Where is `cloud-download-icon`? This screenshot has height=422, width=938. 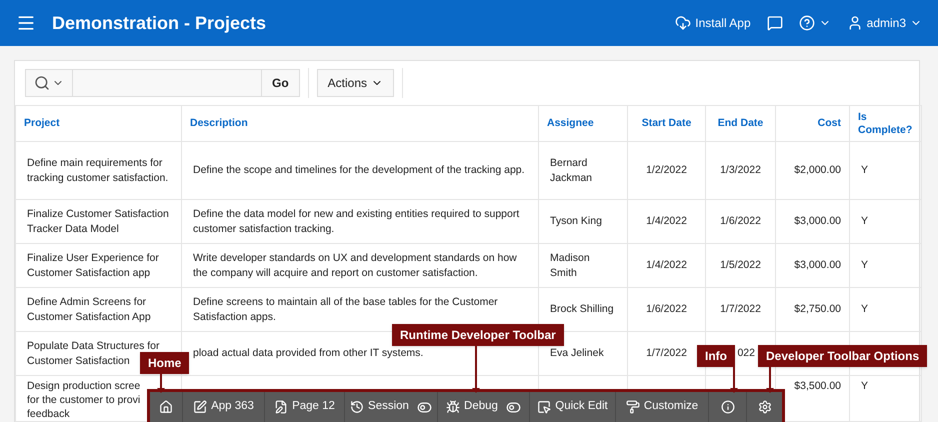 cloud-download-icon is located at coordinates (683, 23).